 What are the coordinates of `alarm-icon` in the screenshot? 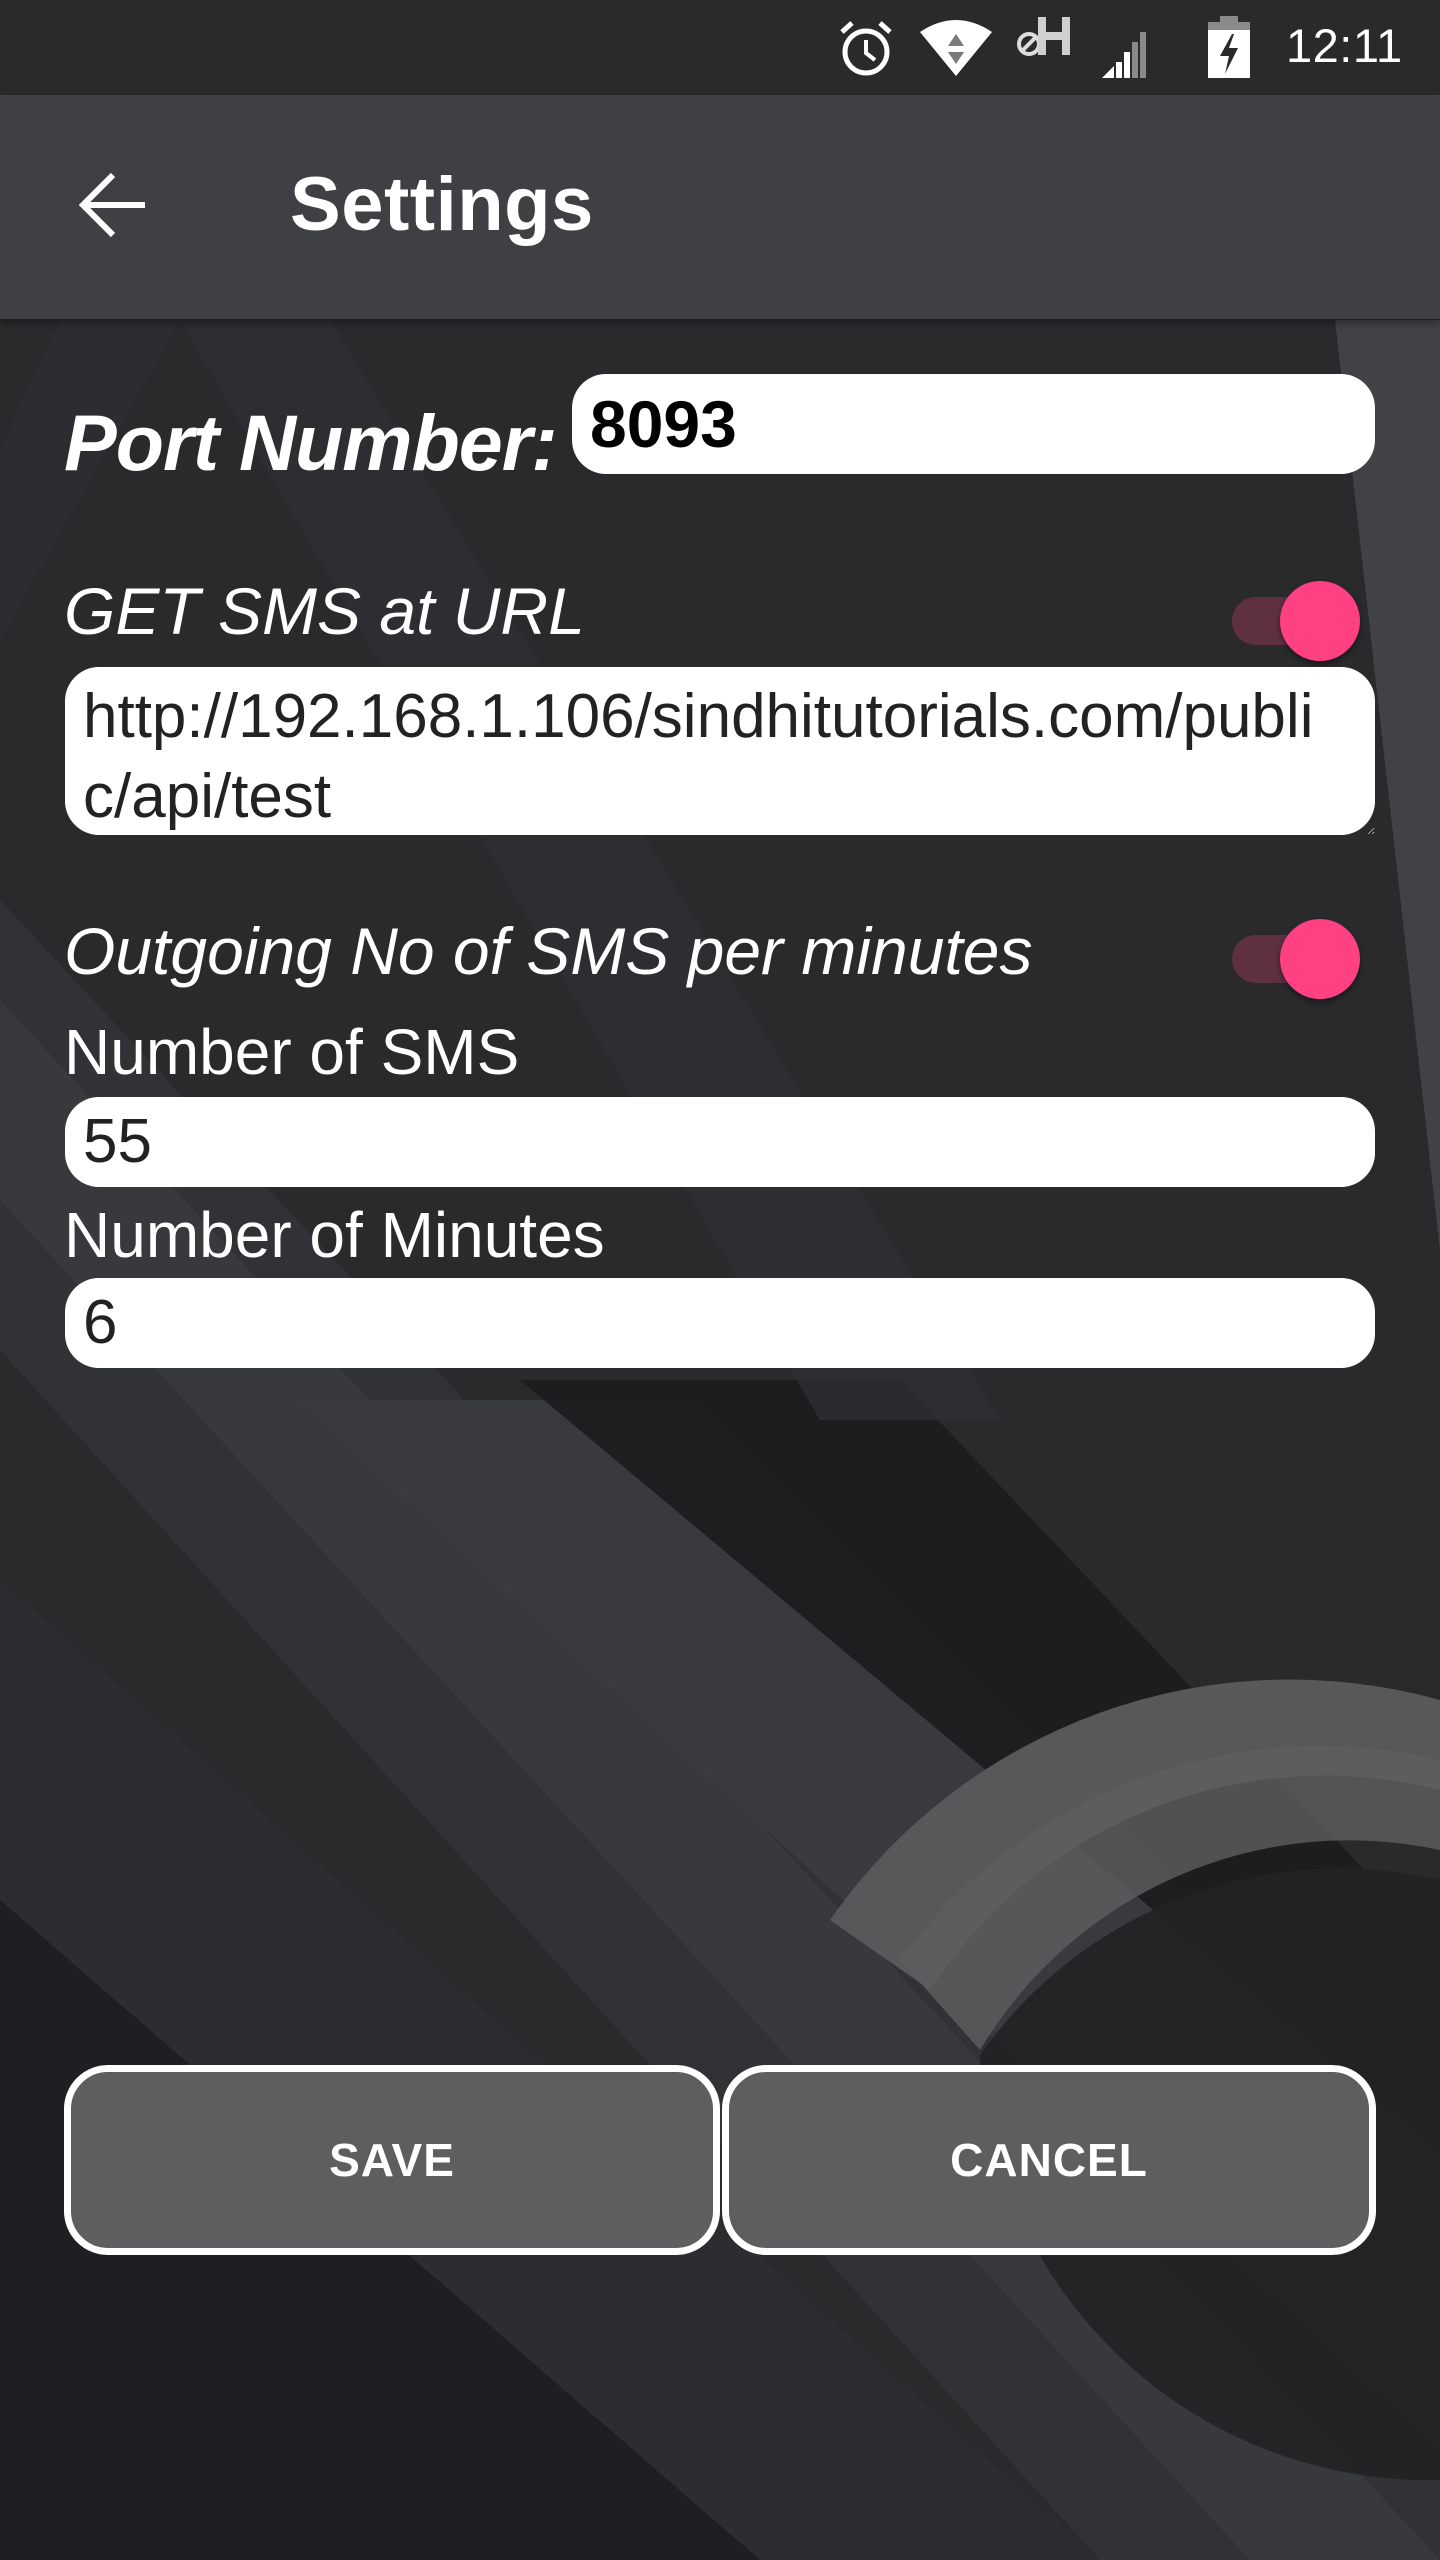 It's located at (866, 48).